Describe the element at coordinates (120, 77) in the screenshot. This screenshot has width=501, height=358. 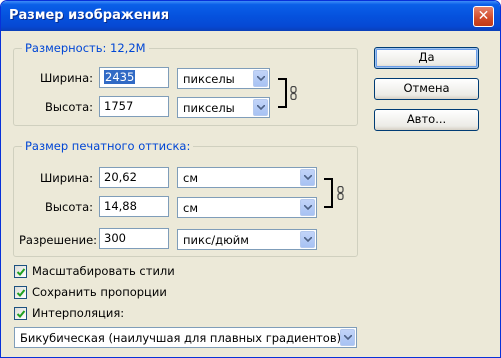
I see `pixel-width-value: 2435` at that location.